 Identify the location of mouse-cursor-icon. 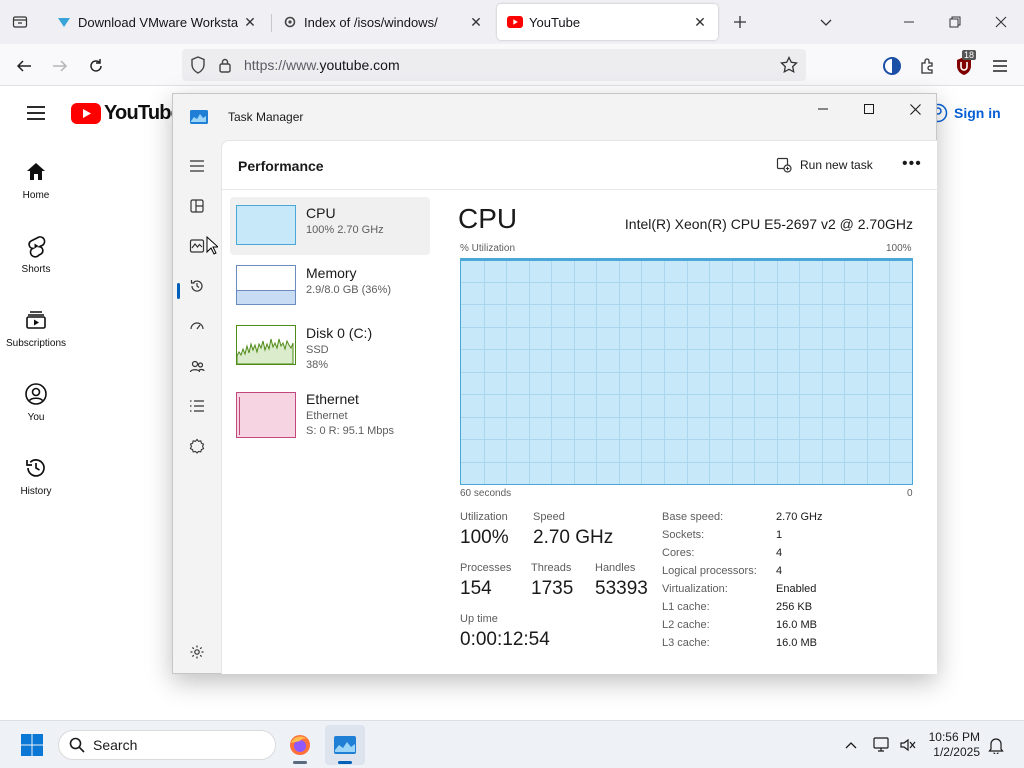
(213, 247).